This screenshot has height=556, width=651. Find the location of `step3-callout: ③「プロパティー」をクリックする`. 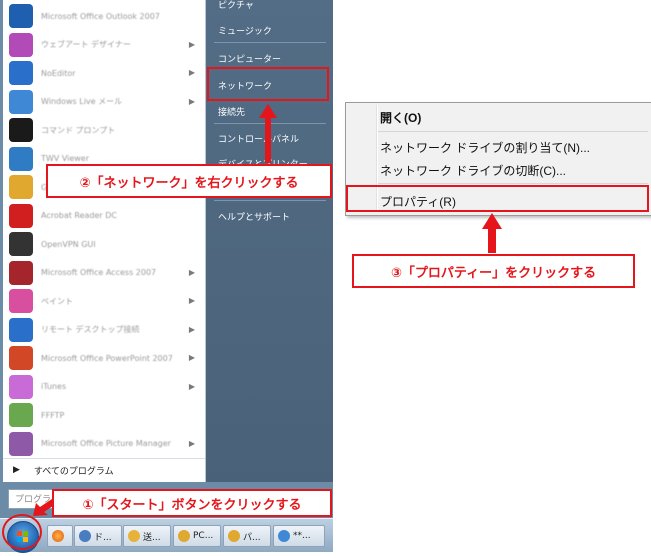

step3-callout: ③「プロパティー」をクリックする is located at coordinates (493, 271).